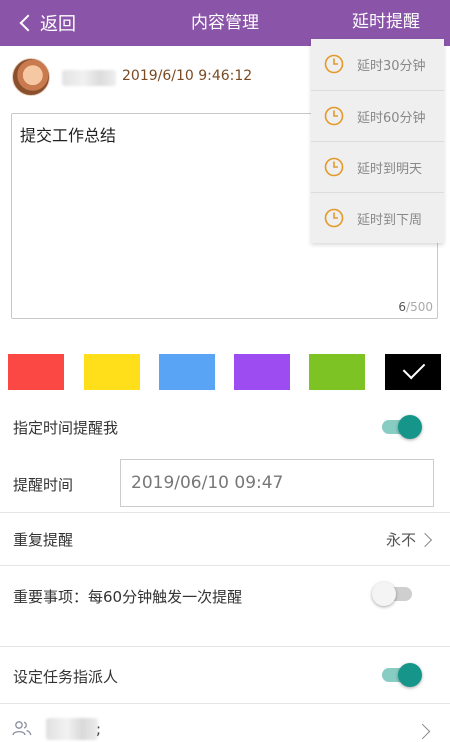 The height and width of the screenshot is (742, 450). Describe the element at coordinates (89, 78) in the screenshot. I see `blurred-username` at that location.